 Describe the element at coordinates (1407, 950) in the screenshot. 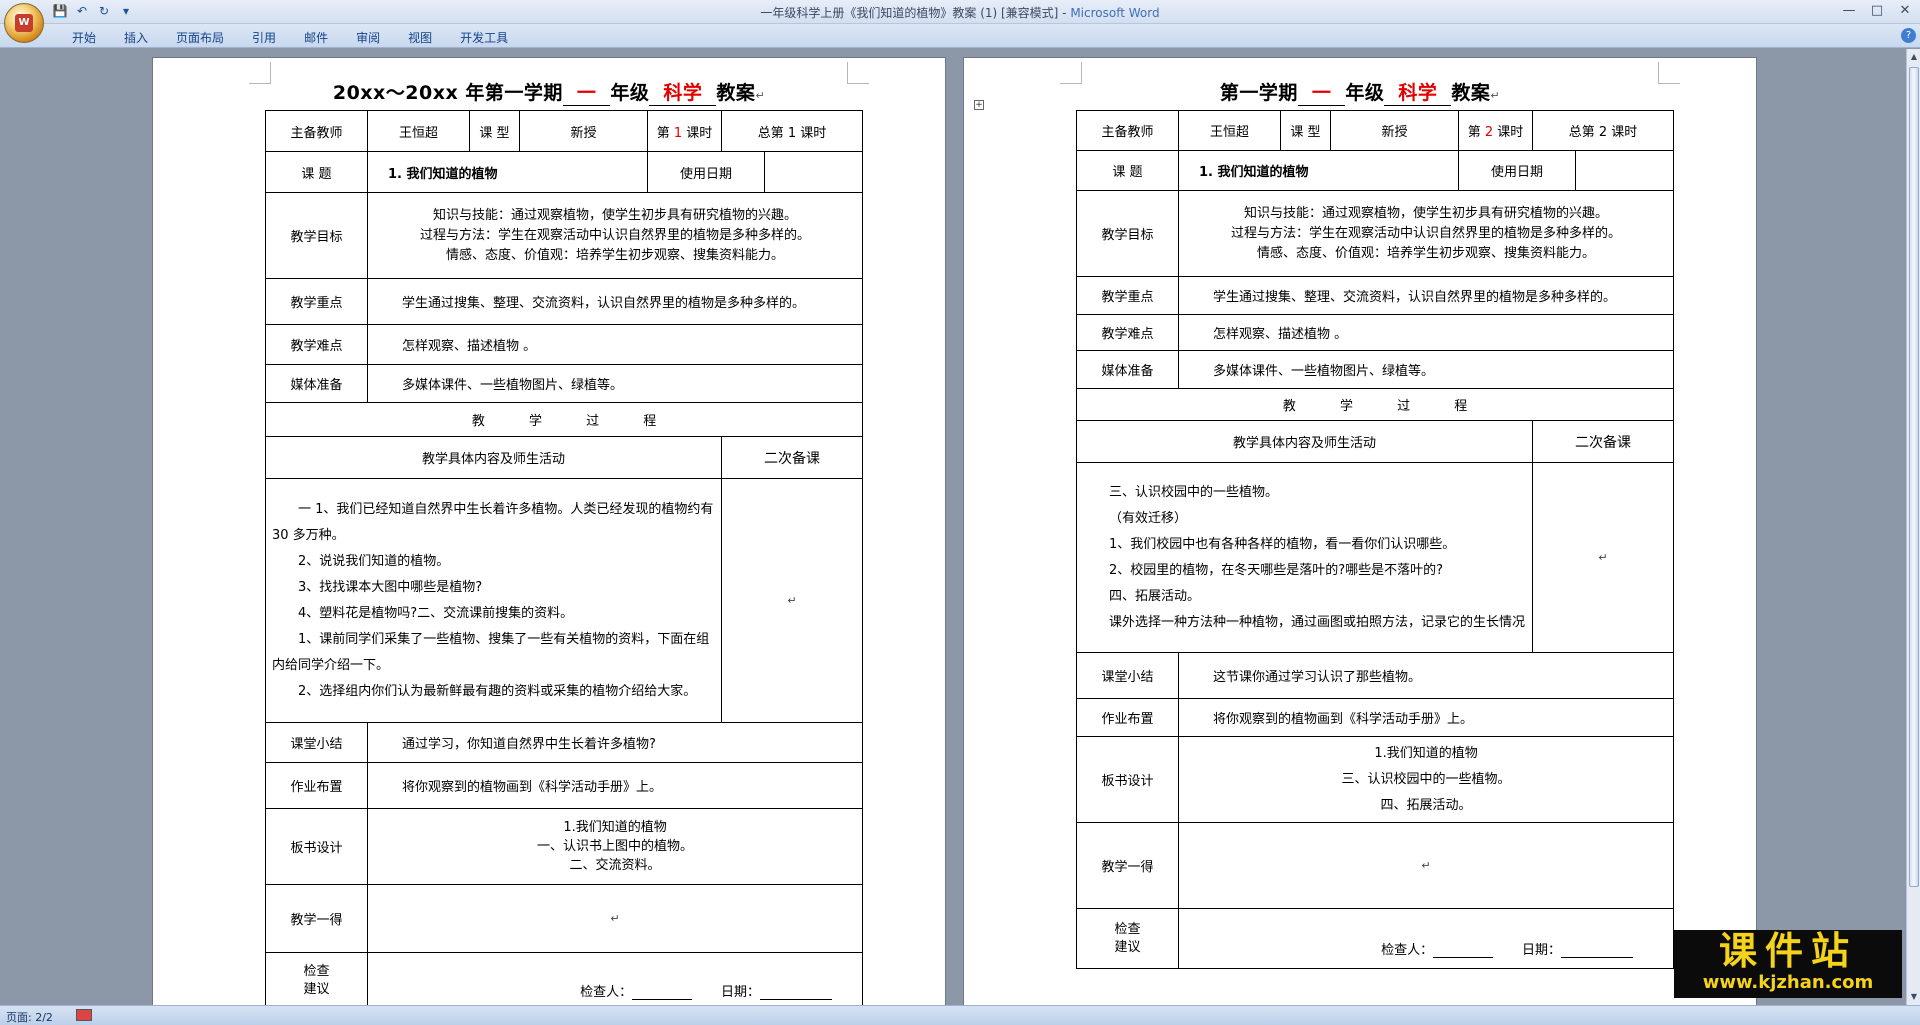

I see `checker-label: 检查人：` at that location.